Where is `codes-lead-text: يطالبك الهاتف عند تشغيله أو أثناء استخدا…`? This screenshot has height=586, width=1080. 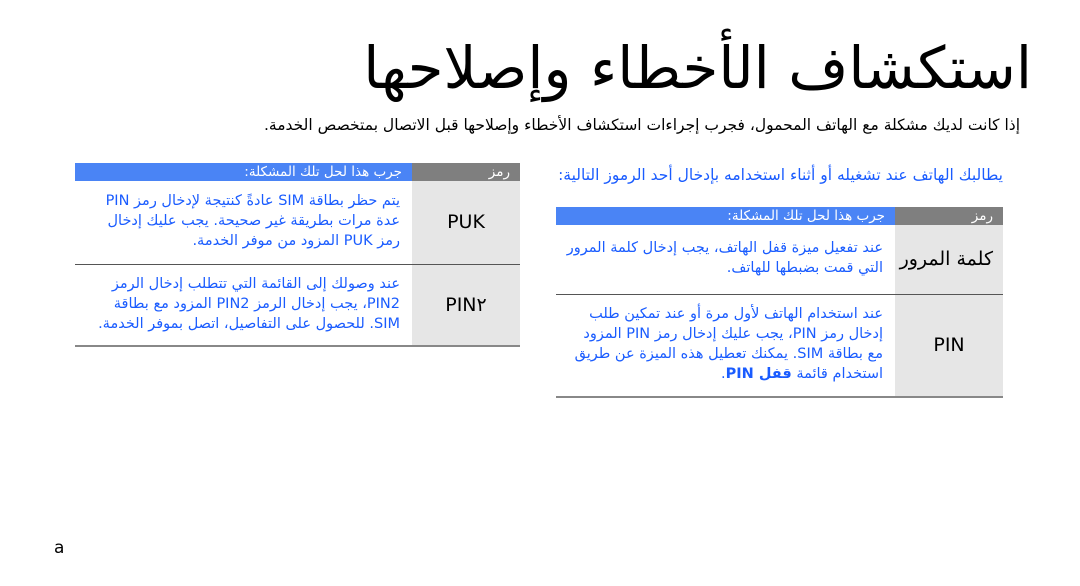 codes-lead-text: يطالبك الهاتف عند تشغيله أو أثناء استخدا… is located at coordinates (780, 175).